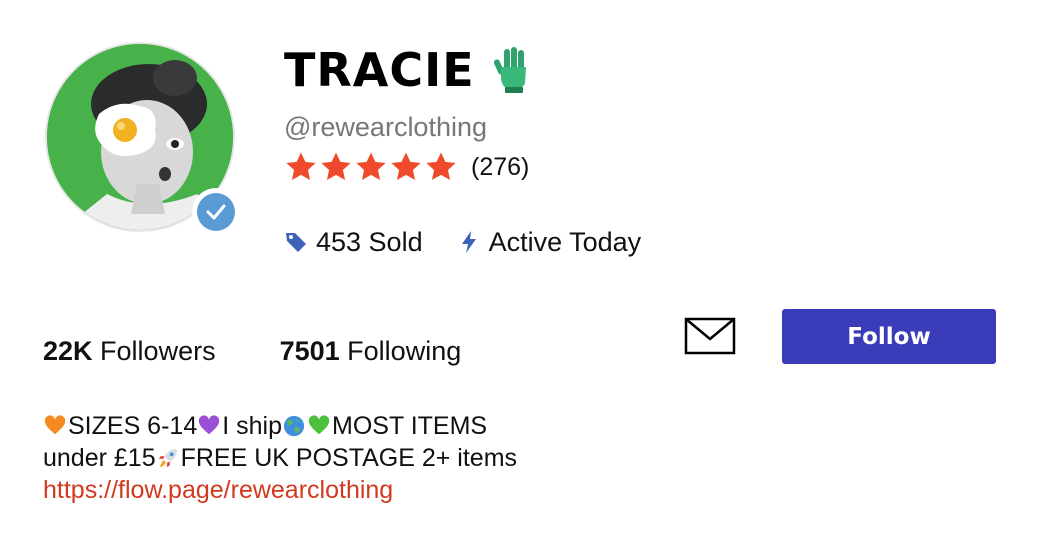  I want to click on envelope-icon, so click(710, 336).